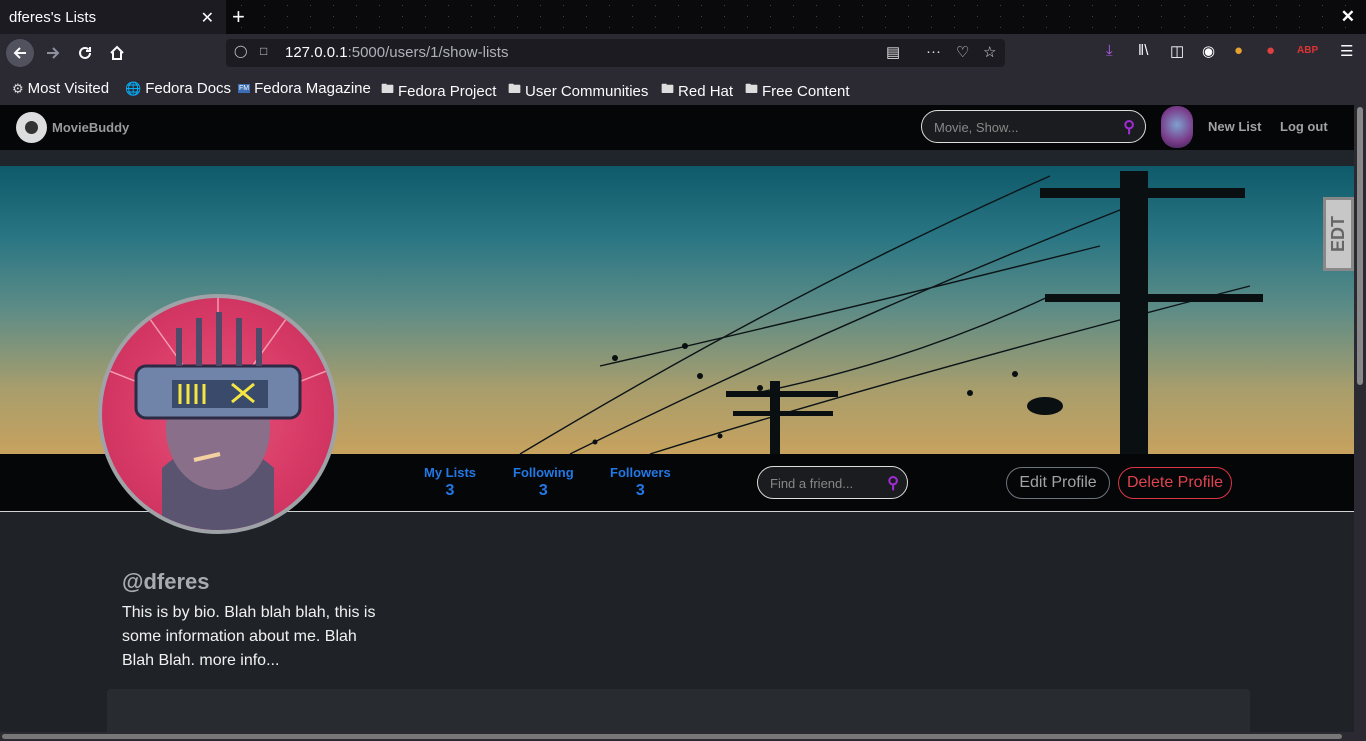 This screenshot has height=741, width=1366. Describe the element at coordinates (683, 17) in the screenshot. I see `tab-strip: dferes's Lists ✕ + ✕` at that location.